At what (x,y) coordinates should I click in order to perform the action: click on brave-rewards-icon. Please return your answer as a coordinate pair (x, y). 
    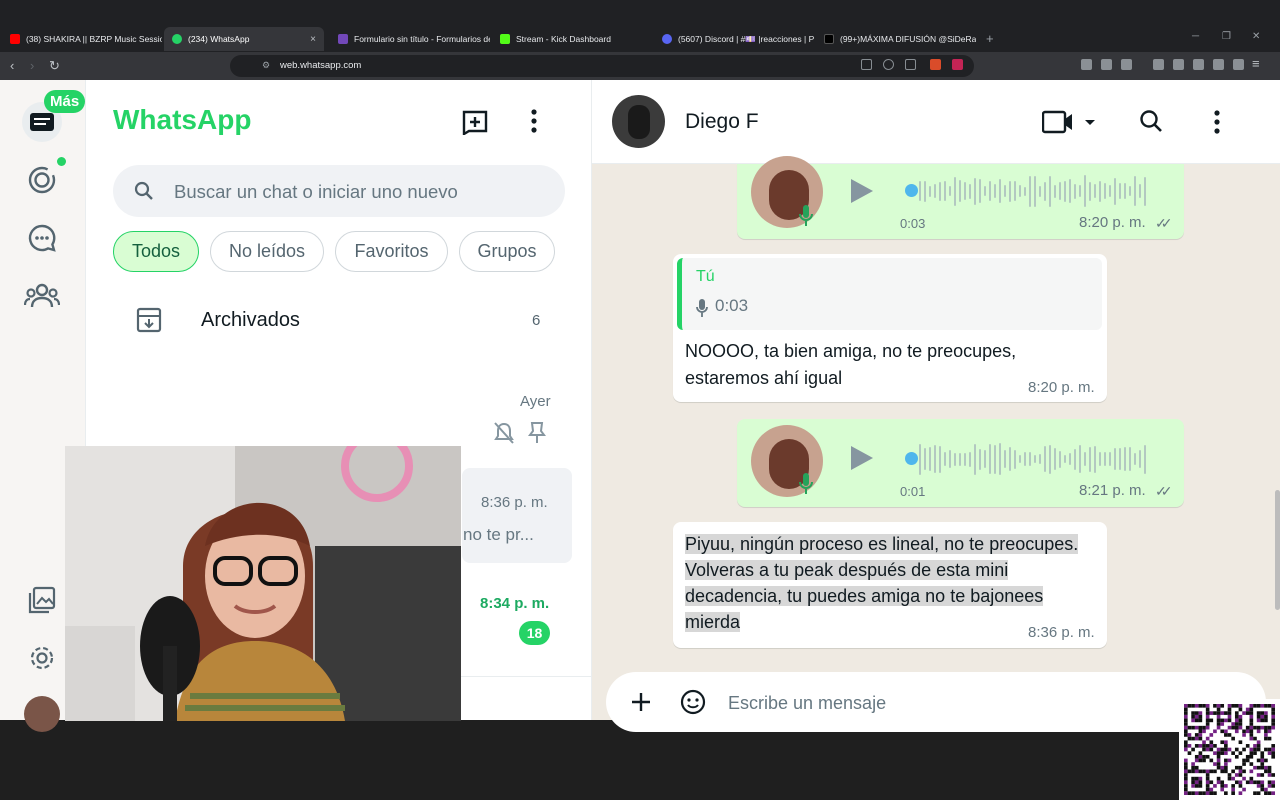
    Looking at the image, I should click on (957, 64).